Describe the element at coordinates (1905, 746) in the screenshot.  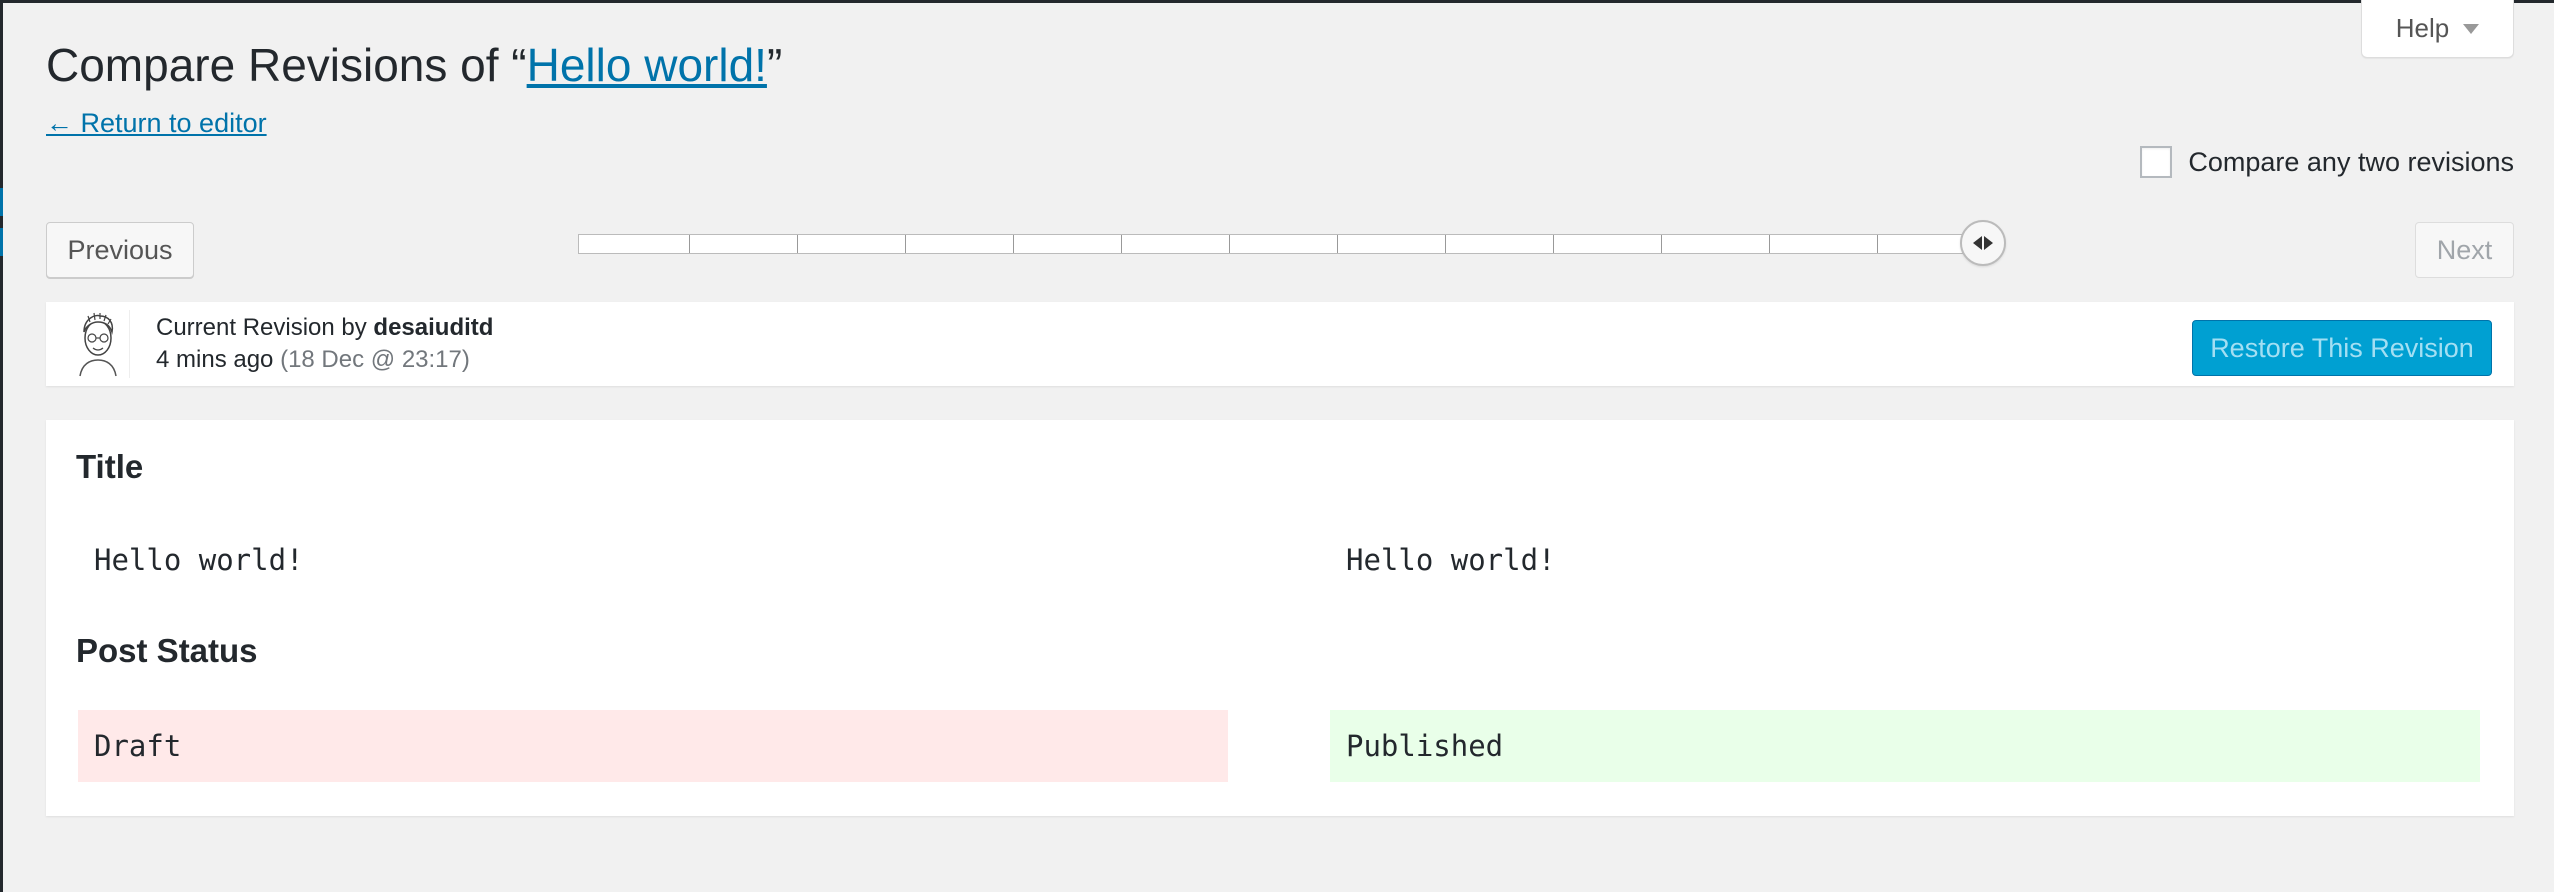
I see `diff-status-new-added: Published` at that location.